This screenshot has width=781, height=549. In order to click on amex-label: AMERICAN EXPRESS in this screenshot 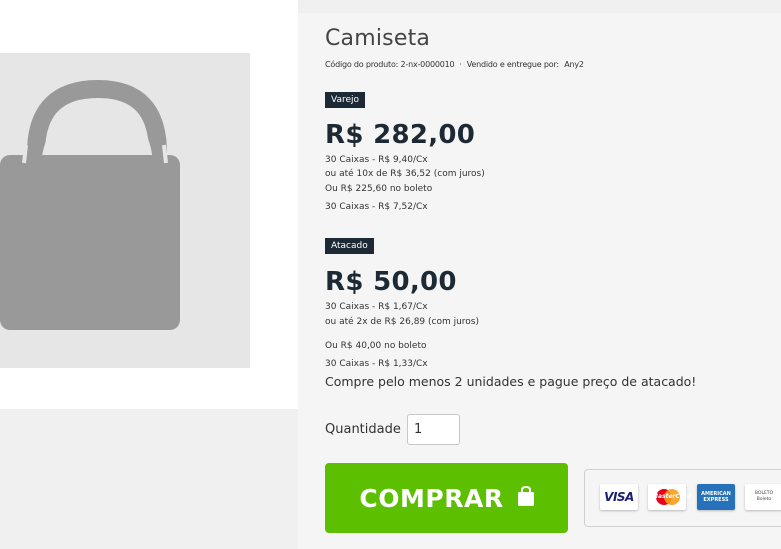, I will do `click(716, 497)`.